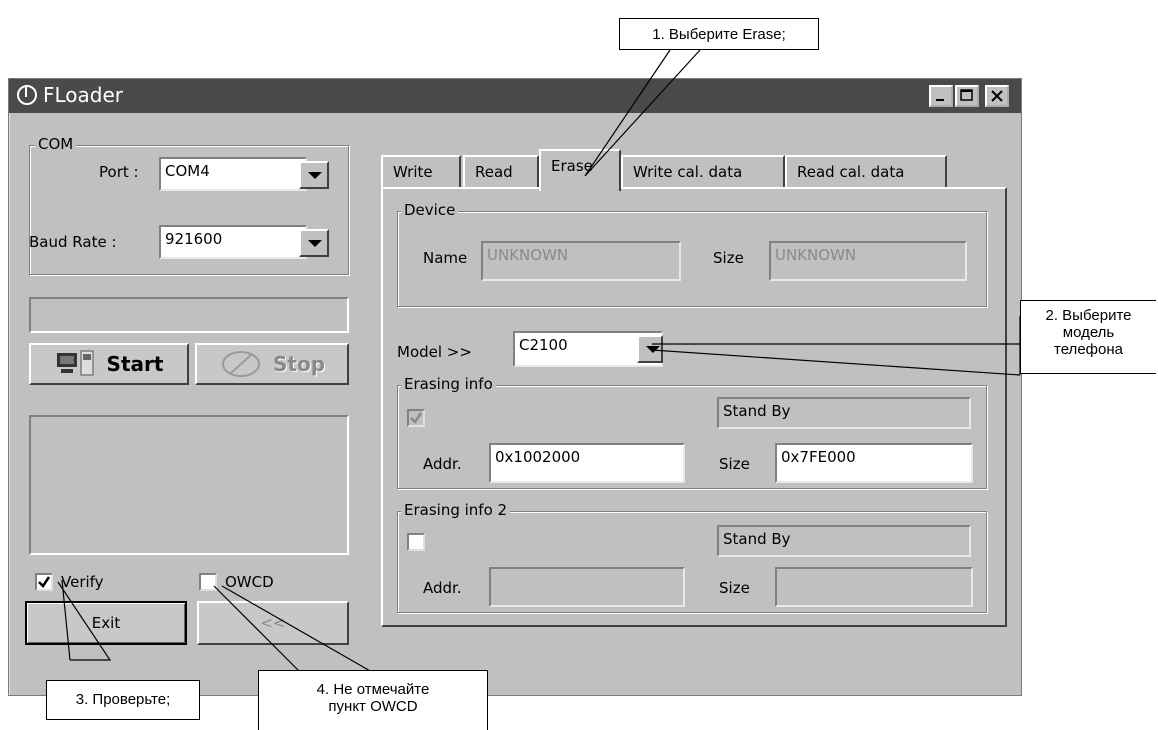 The image size is (1158, 730). I want to click on callout-2: 2. Выберите модель телефона, so click(1088, 337).